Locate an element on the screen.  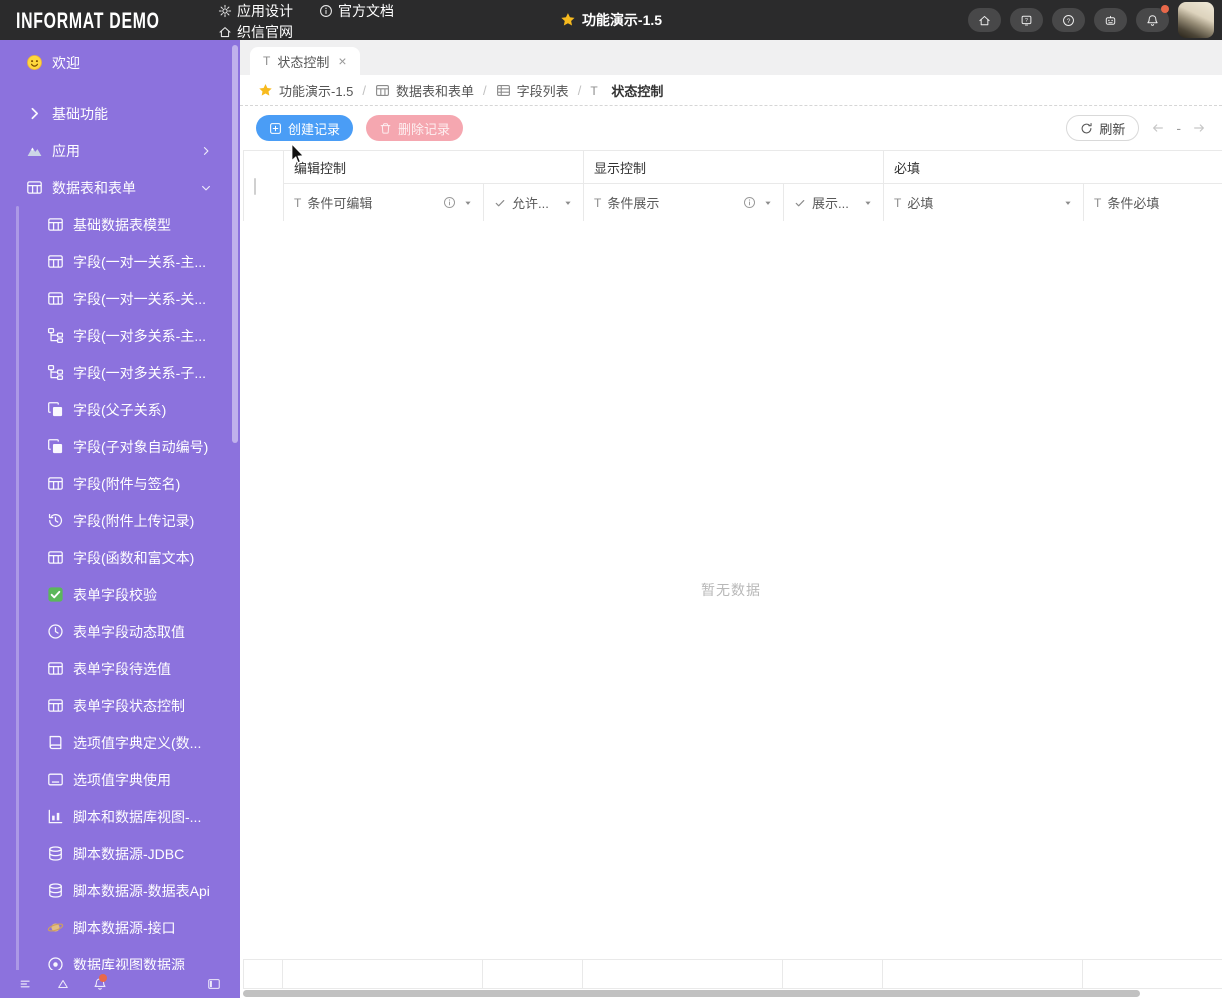
column-label: 条件展示 is located at coordinates (633, 203).